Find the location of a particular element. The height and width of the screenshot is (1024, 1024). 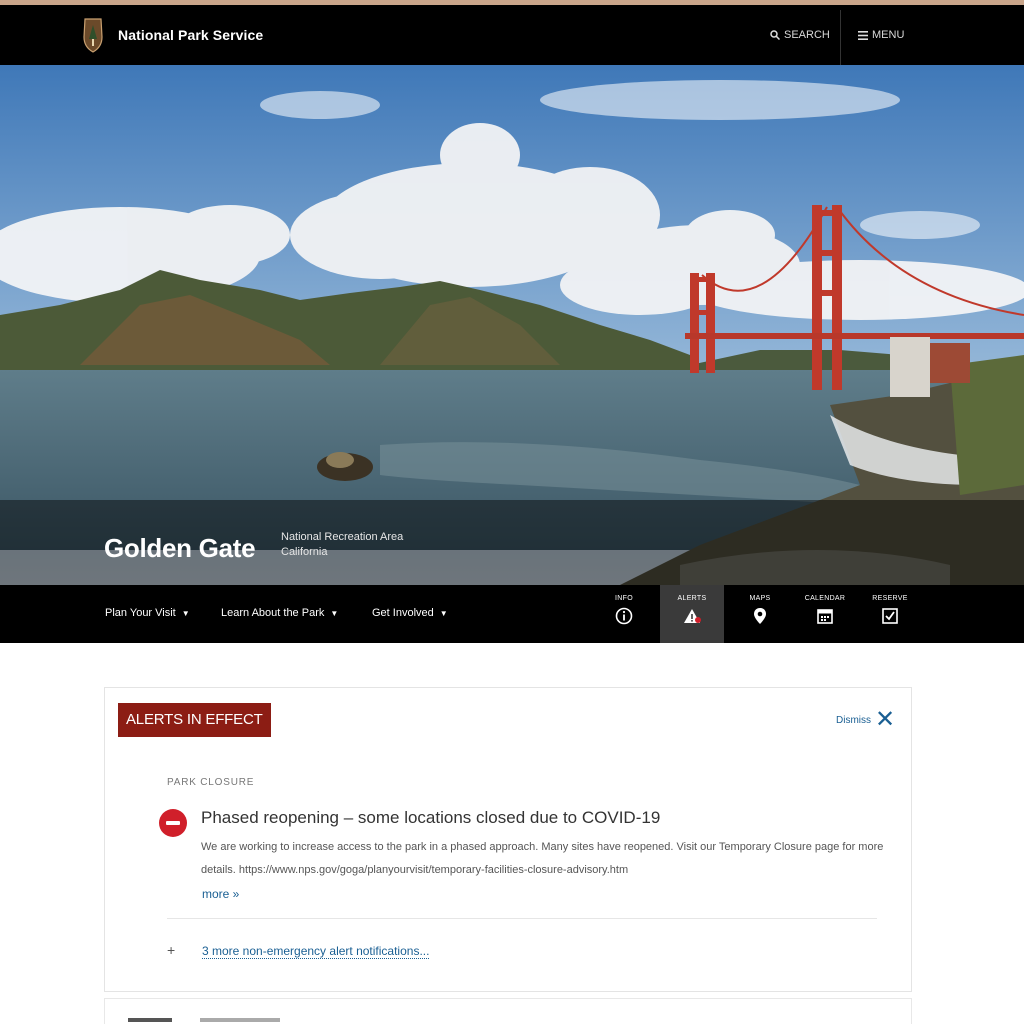

plus-icon: + is located at coordinates (171, 950).